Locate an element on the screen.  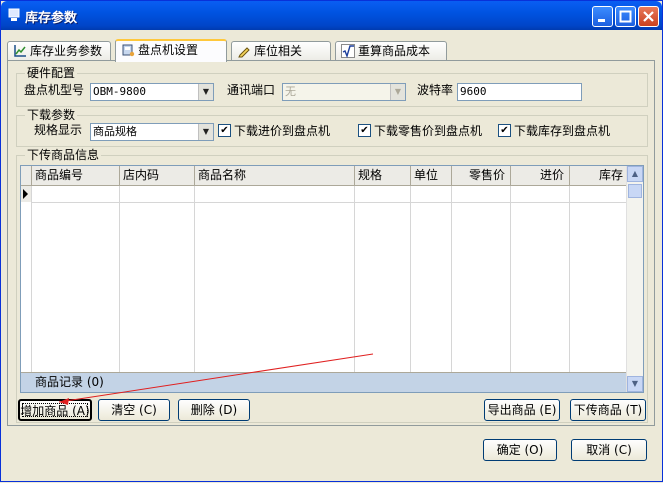
annotation-arrow is located at coordinates (216, 379).